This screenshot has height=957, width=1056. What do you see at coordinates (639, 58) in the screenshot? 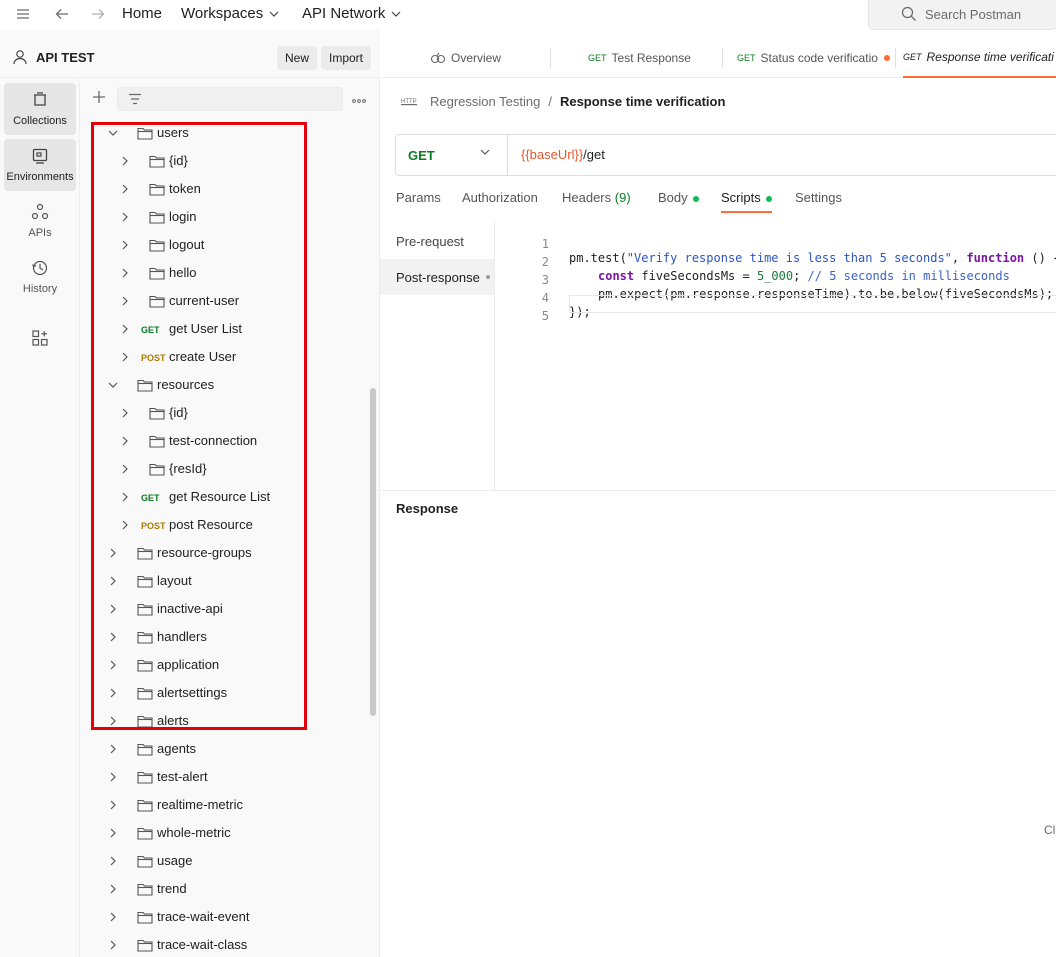
I see `tab-test-response: GET Test Response` at bounding box center [639, 58].